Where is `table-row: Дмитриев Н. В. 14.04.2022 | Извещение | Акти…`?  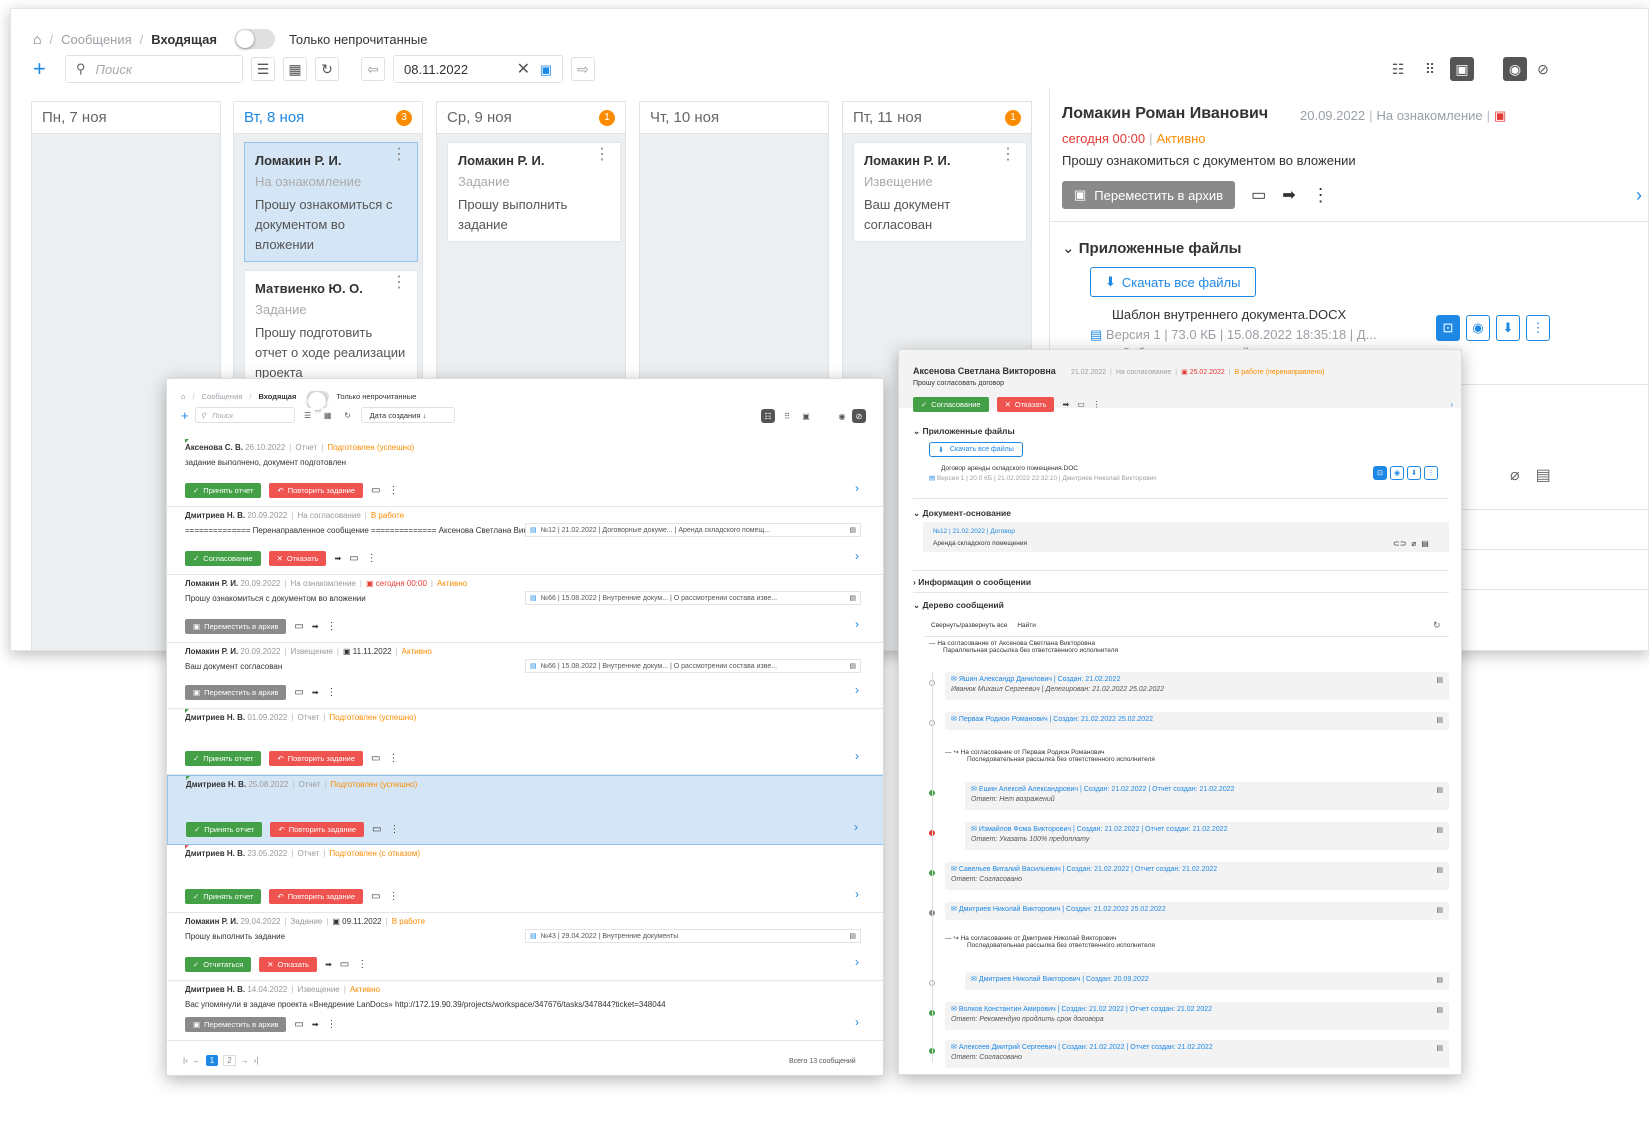 table-row: Дмитриев Н. В. 14.04.2022 | Извещение | Акти… is located at coordinates (525, 1011).